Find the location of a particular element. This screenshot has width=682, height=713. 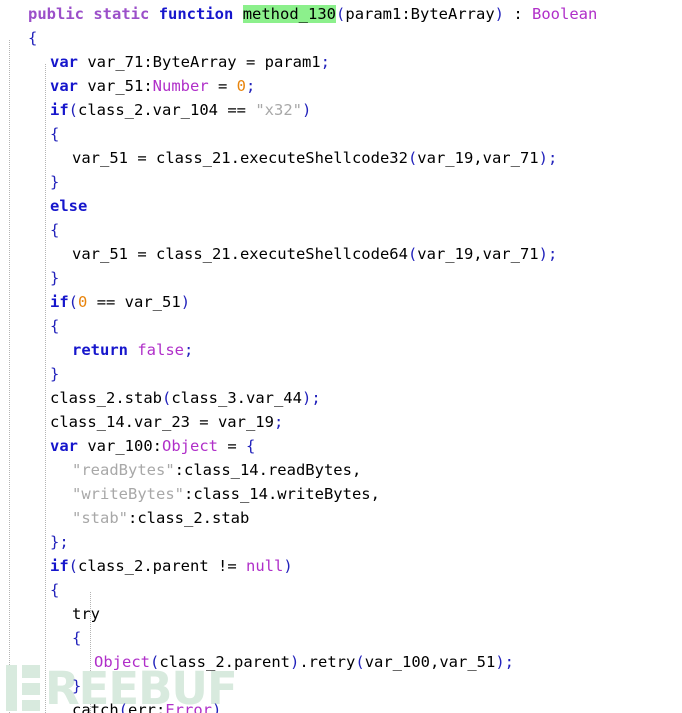

code-string: "stab" is located at coordinates (100, 518).